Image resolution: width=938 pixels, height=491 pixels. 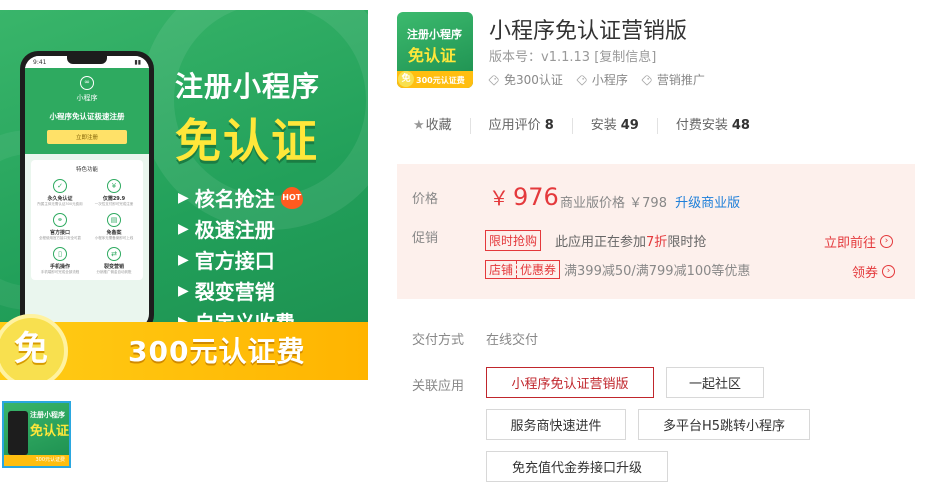 I want to click on go-now-link: 立即前往 ›, so click(x=859, y=241).